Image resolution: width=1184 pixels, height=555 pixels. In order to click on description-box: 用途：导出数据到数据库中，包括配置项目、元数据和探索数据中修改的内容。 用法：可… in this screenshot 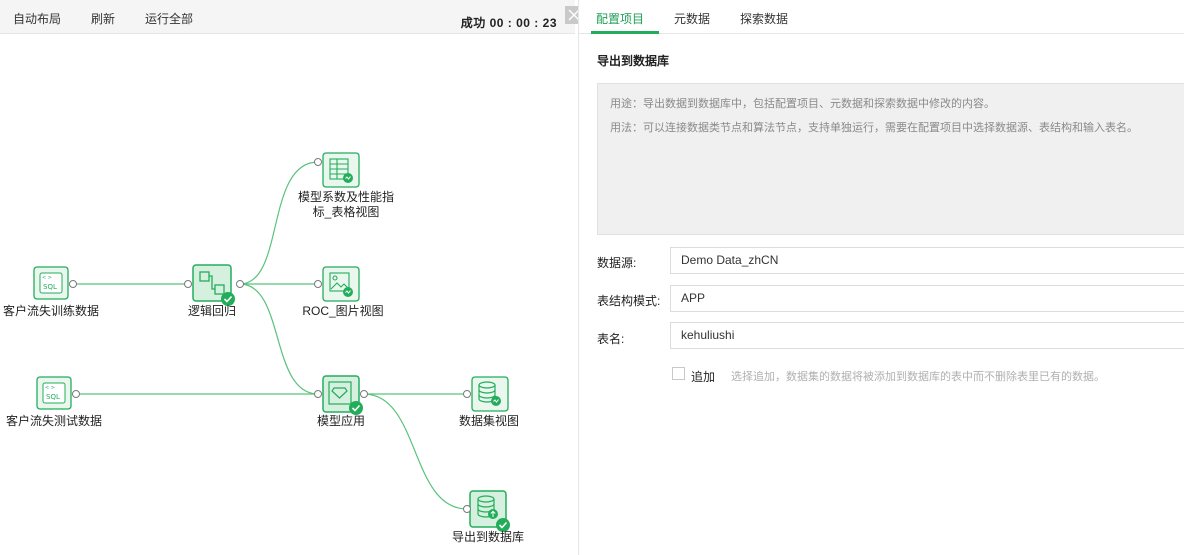, I will do `click(890, 159)`.